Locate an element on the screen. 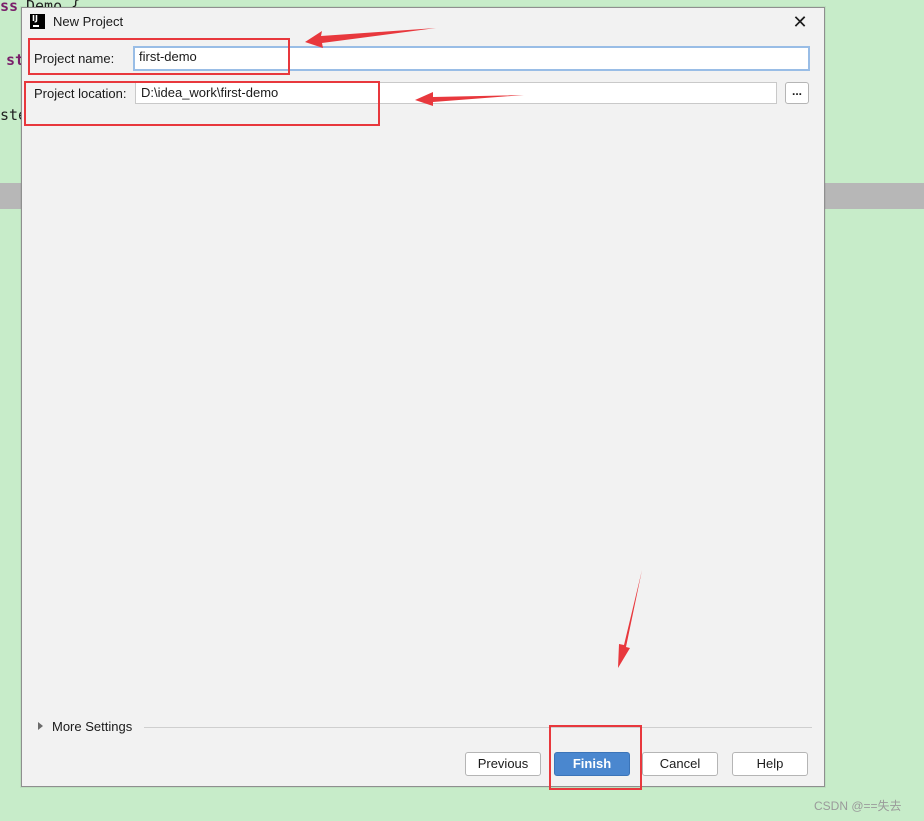 The image size is (924, 821). arrow-to-project-location is located at coordinates (469, 99).